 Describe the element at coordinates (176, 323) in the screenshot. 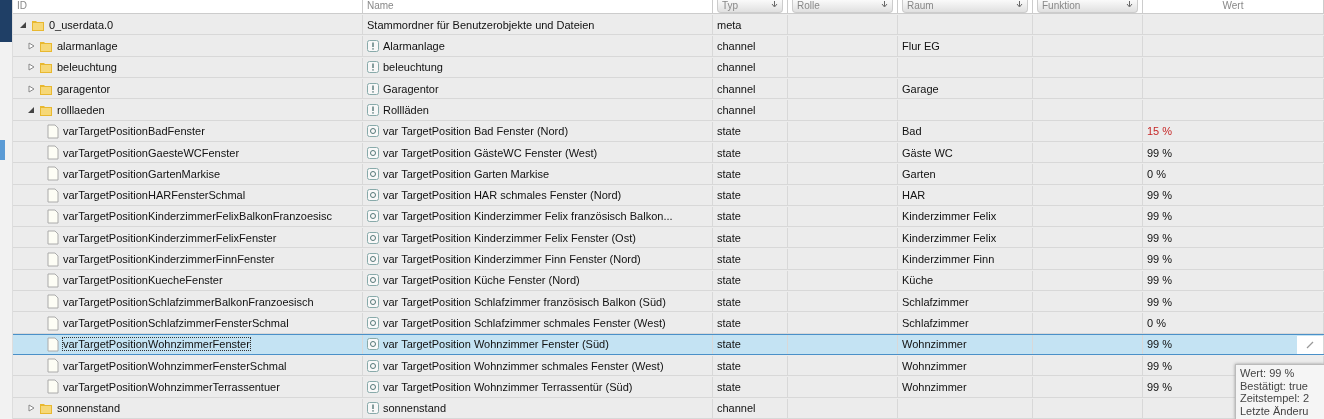

I see `object-id: varTargetPositionSchlafzimmerFensterSchmal` at that location.